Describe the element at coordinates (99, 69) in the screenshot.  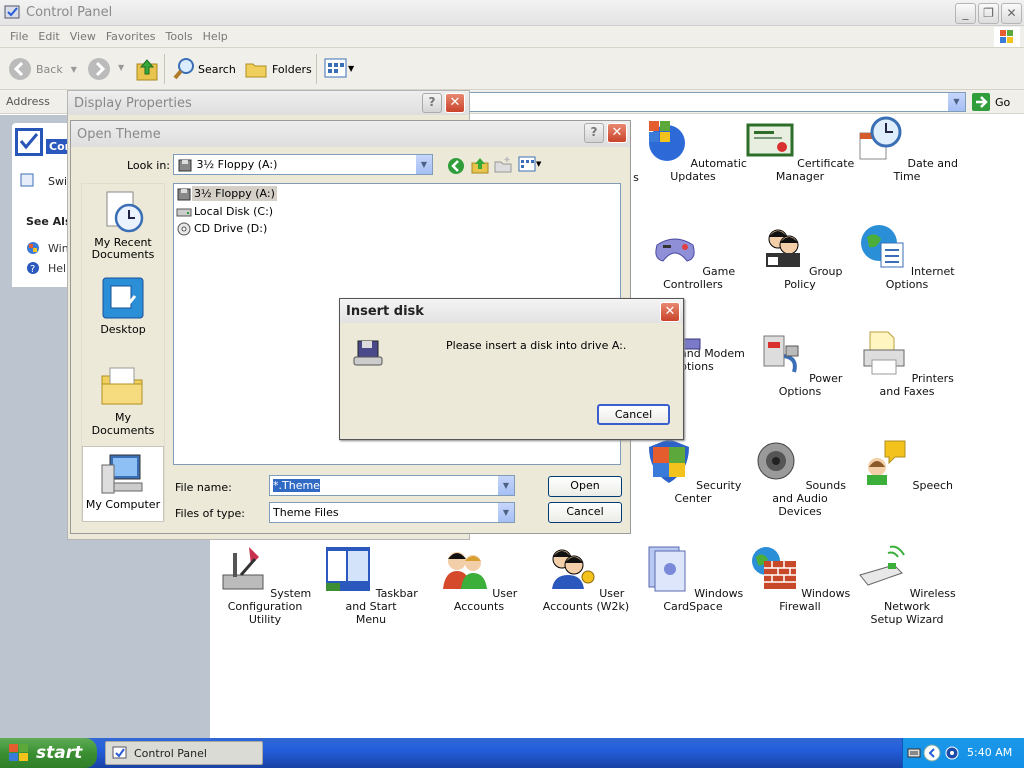
I see `forward-button` at that location.